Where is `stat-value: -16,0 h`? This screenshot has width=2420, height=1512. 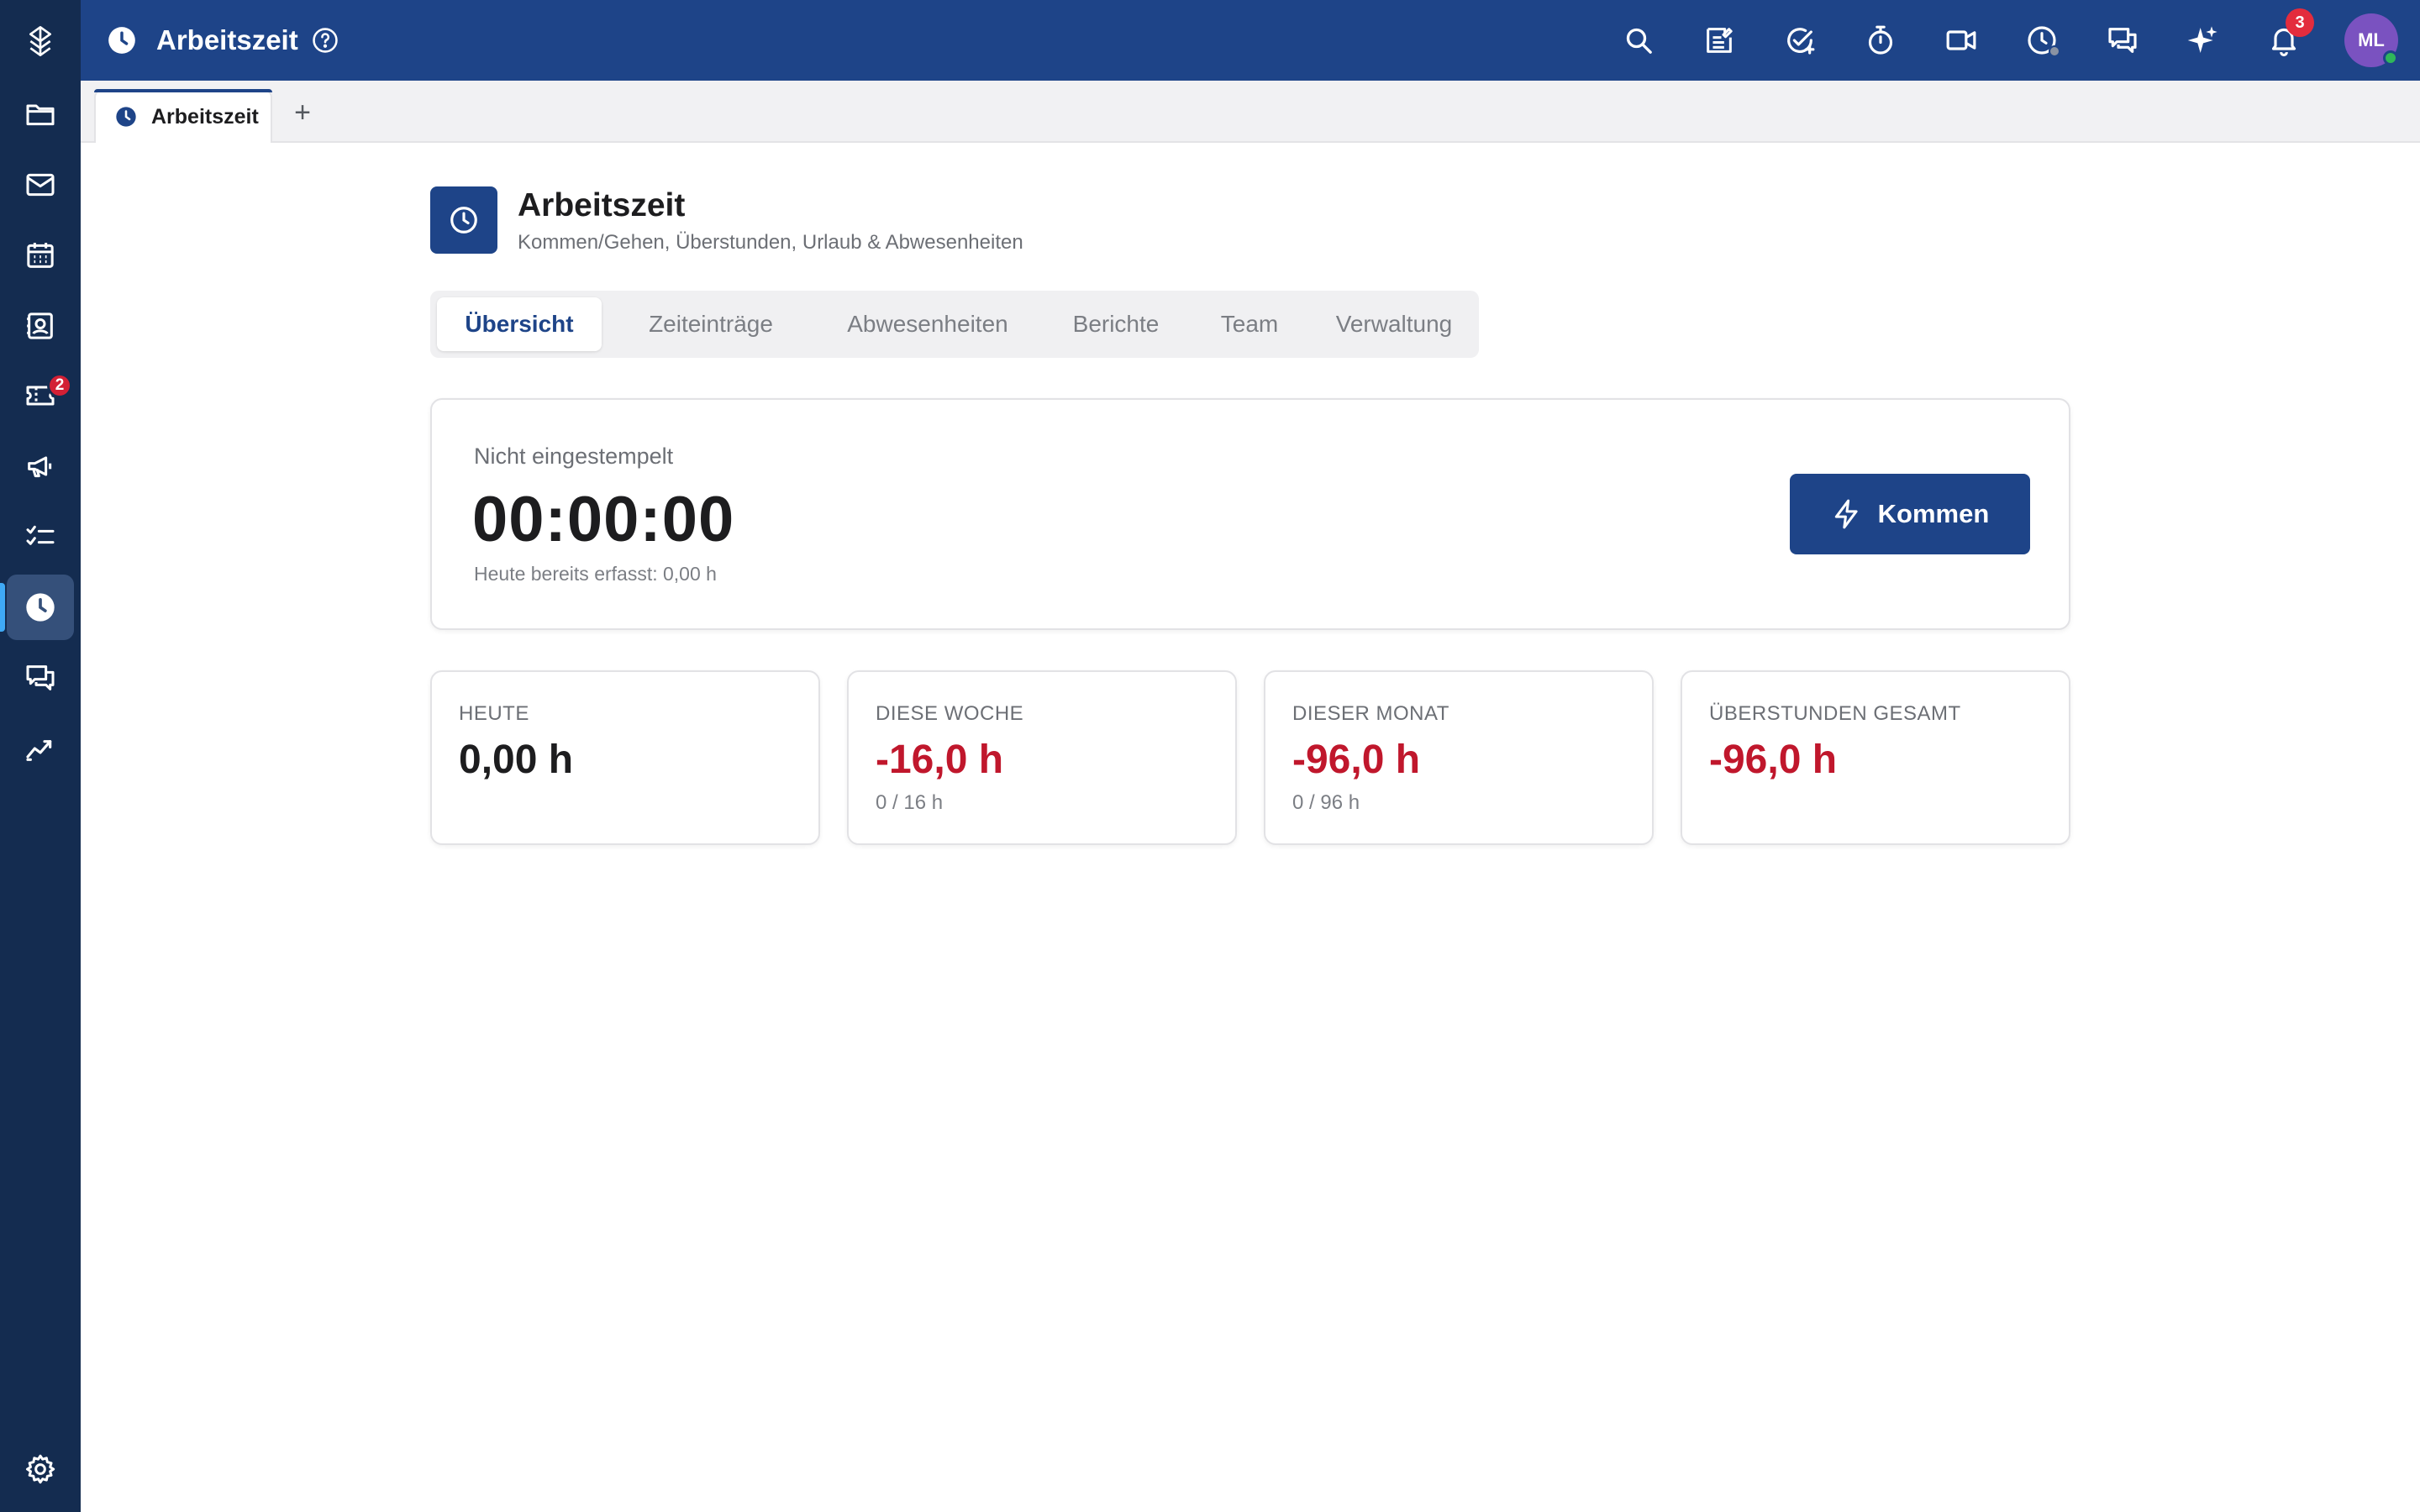
stat-value: -16,0 h is located at coordinates (940, 760).